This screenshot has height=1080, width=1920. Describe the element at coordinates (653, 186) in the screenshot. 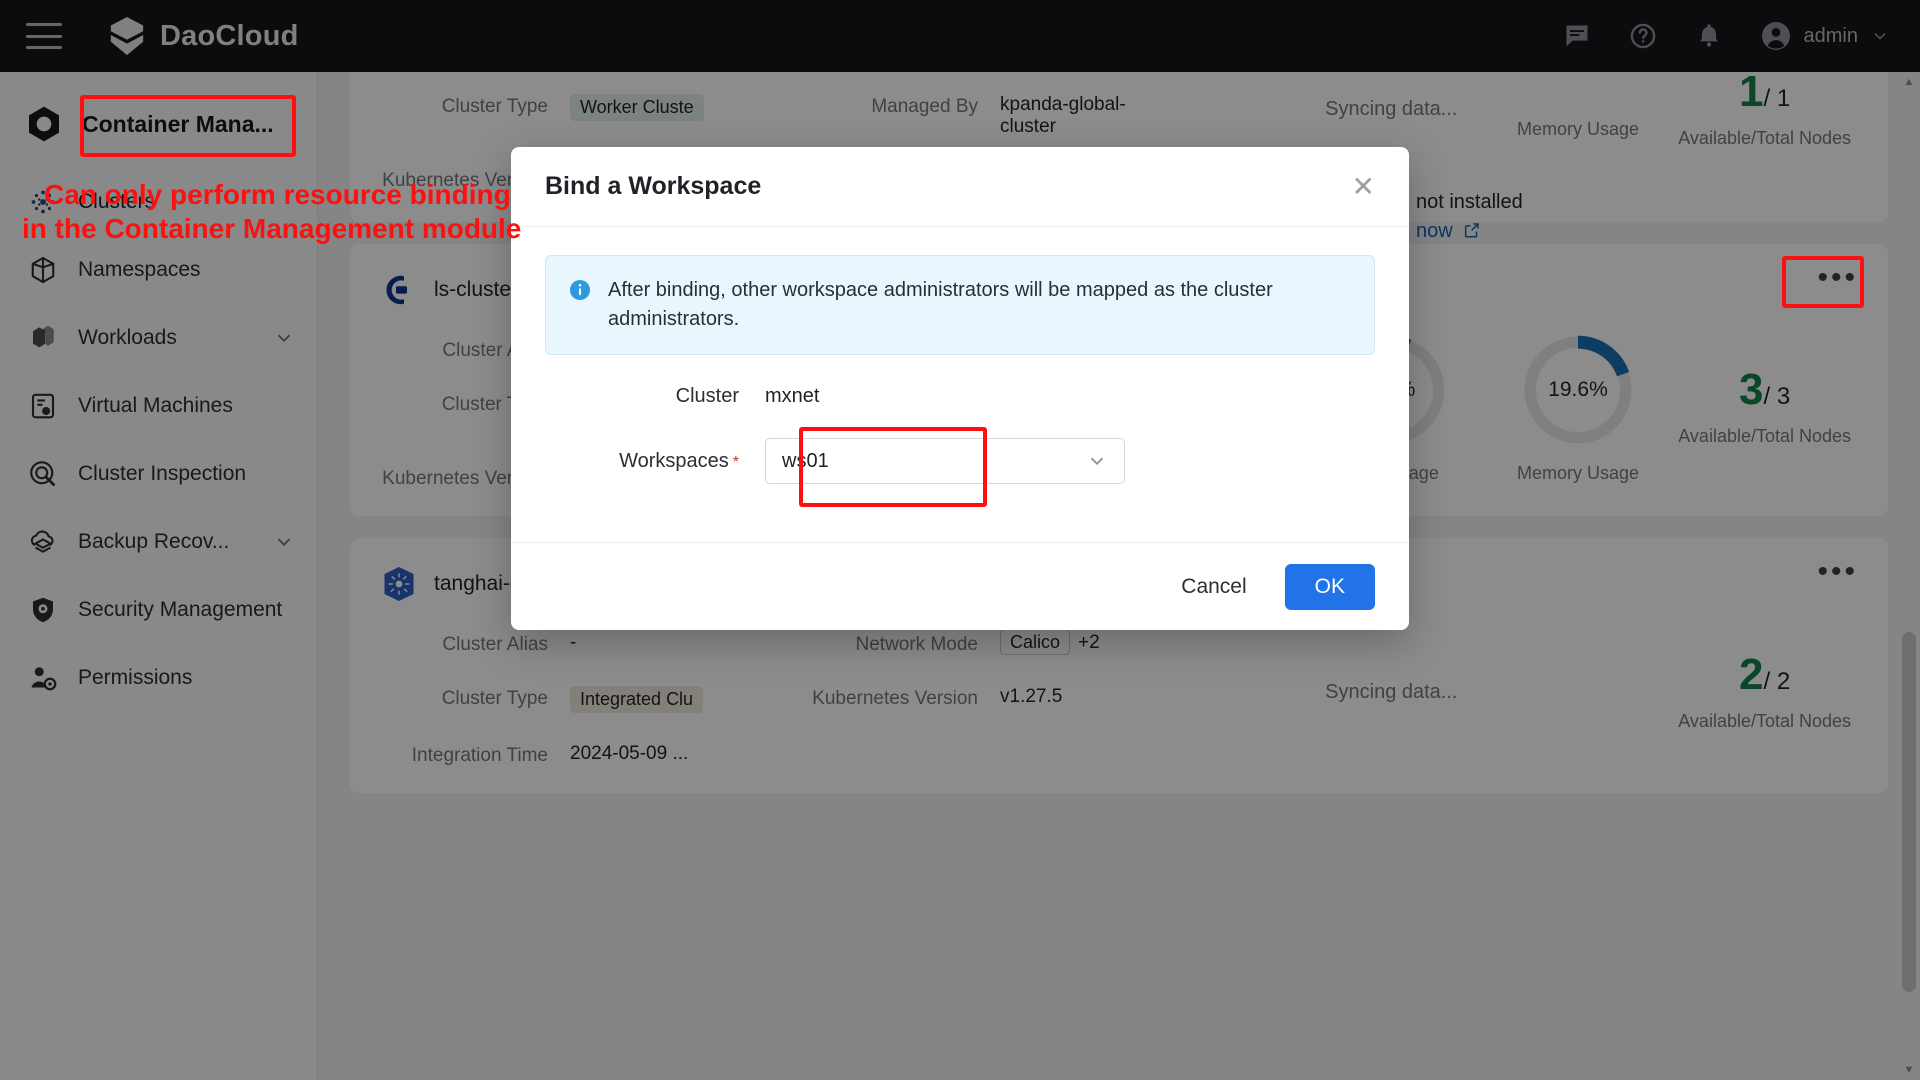

I see `dialog-title: Bind a Workspace` at that location.